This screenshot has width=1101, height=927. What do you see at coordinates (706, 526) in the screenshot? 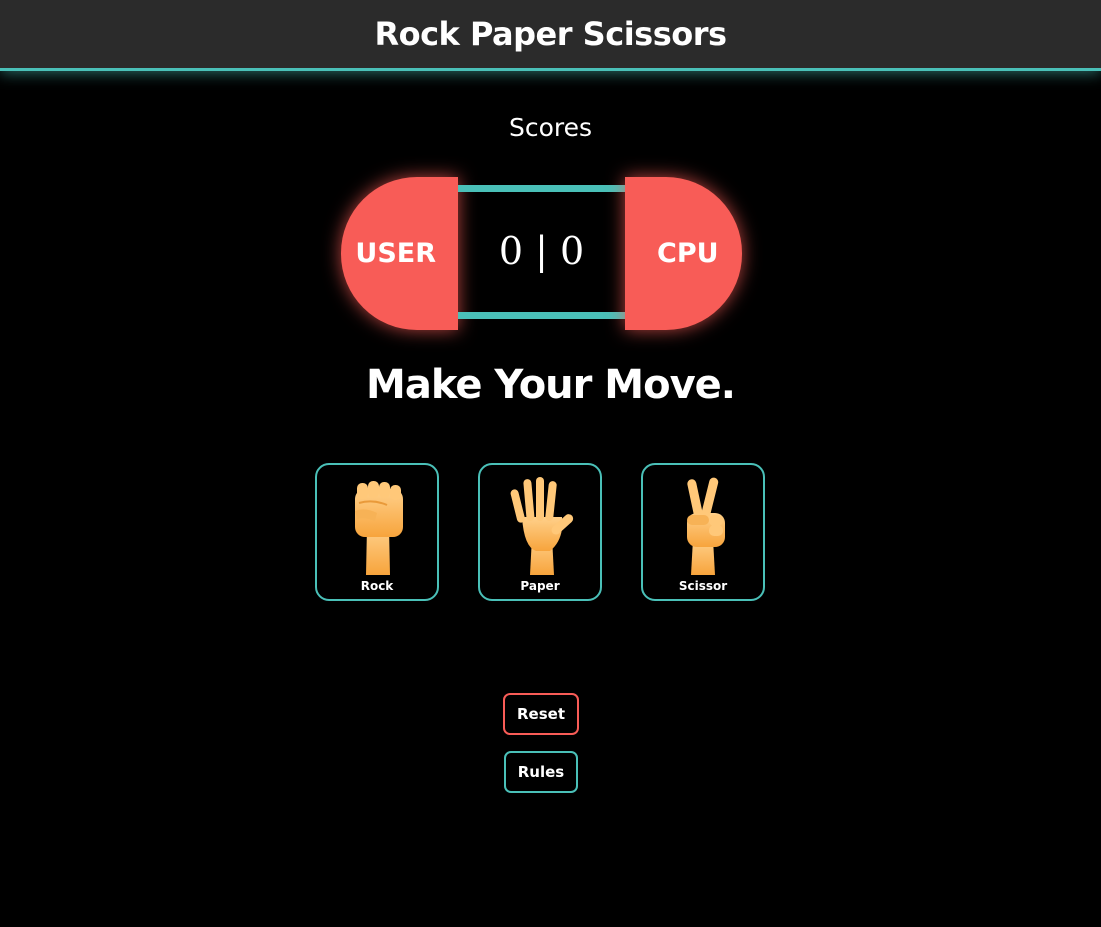
I see `victory-hand-icon` at bounding box center [706, 526].